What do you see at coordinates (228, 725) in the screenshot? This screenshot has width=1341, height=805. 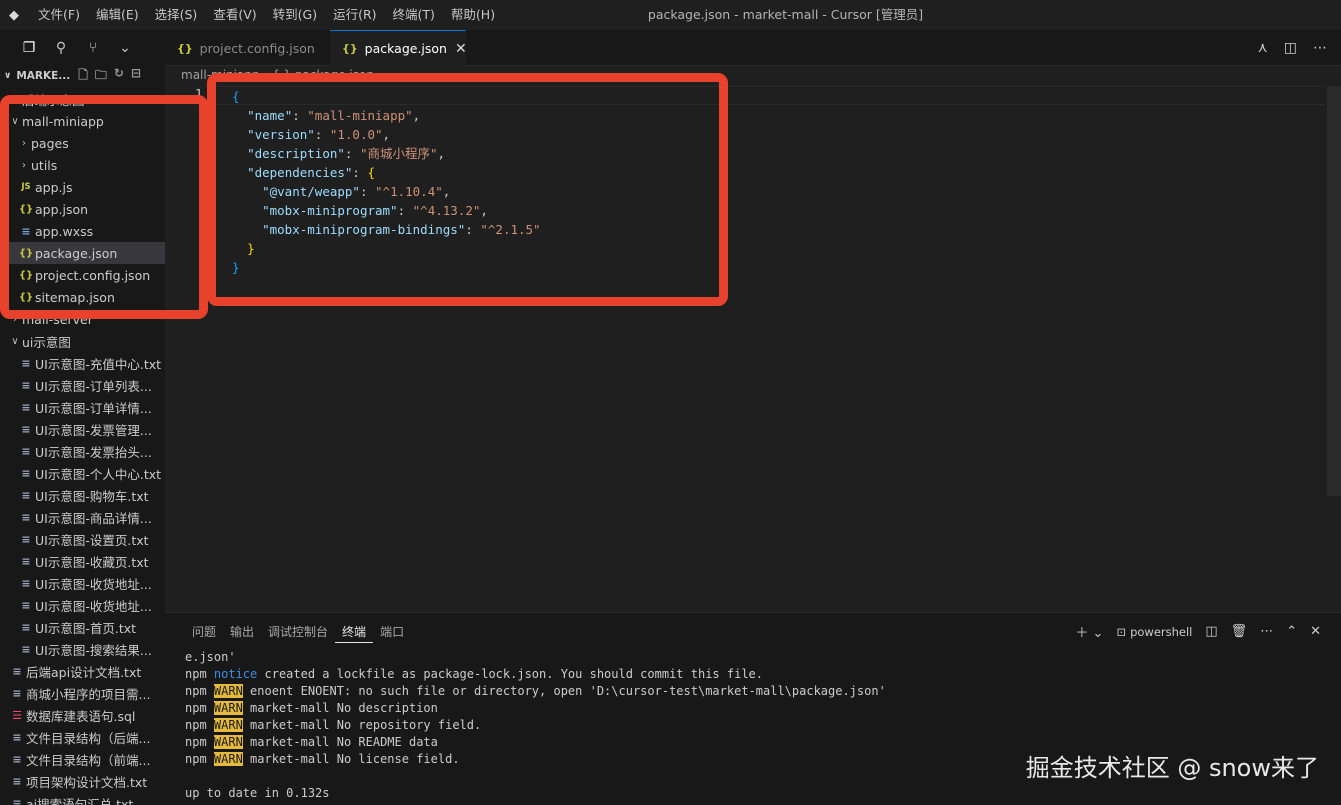 I see `terminal-token: WARN` at bounding box center [228, 725].